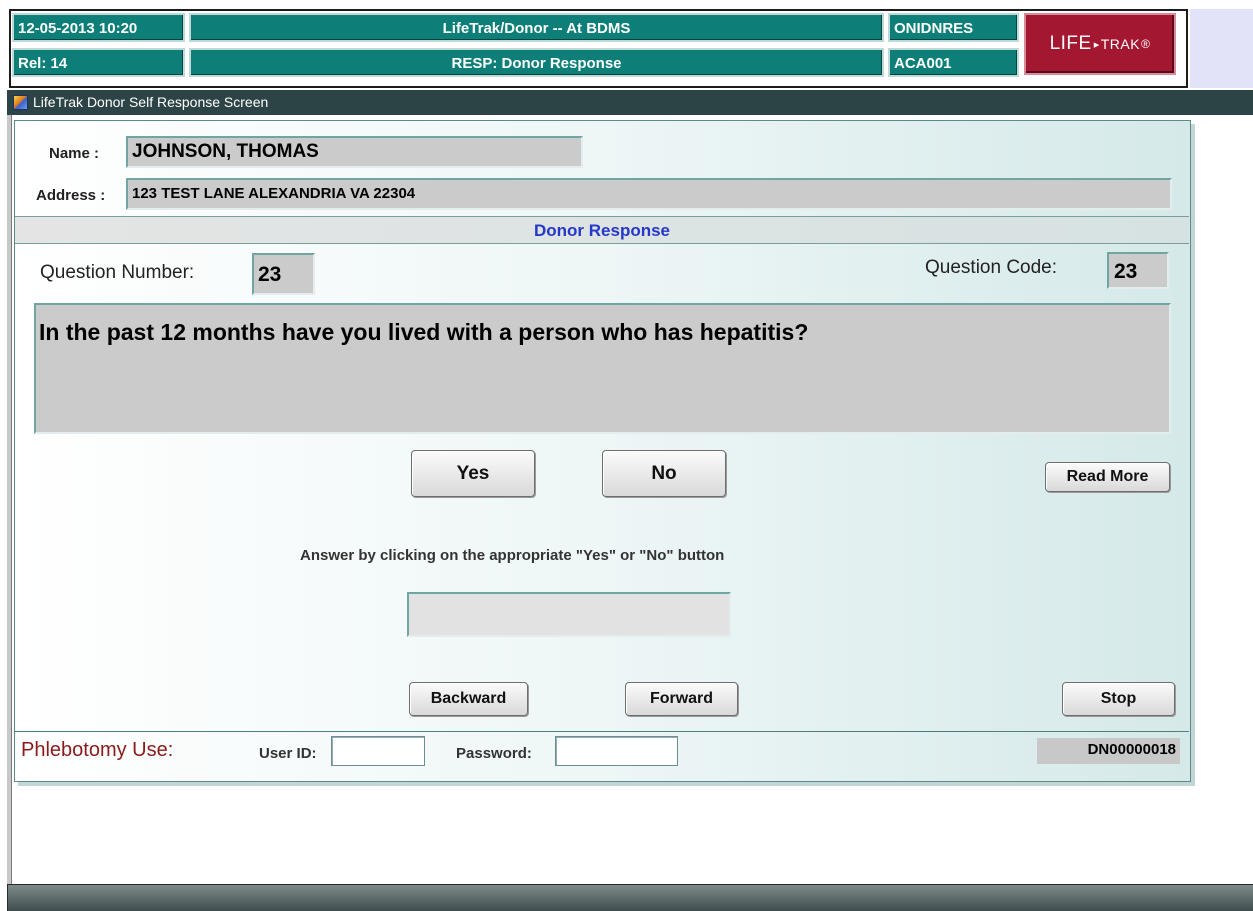  I want to click on user-code-cell: ACA001, so click(953, 62).